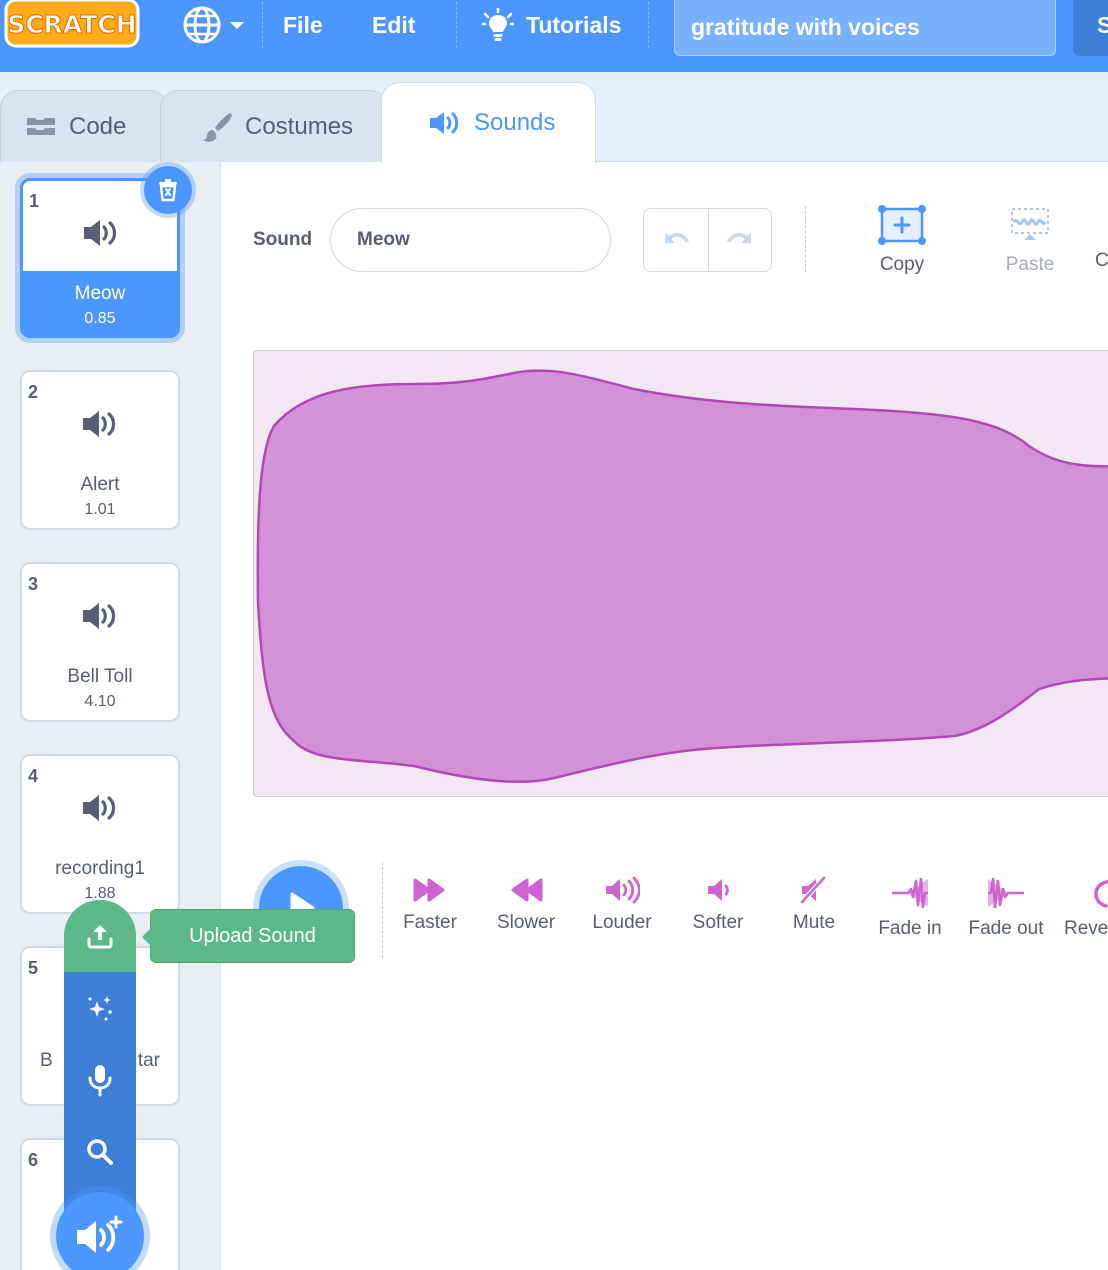  What do you see at coordinates (429, 890) in the screenshot?
I see `faster-icon` at bounding box center [429, 890].